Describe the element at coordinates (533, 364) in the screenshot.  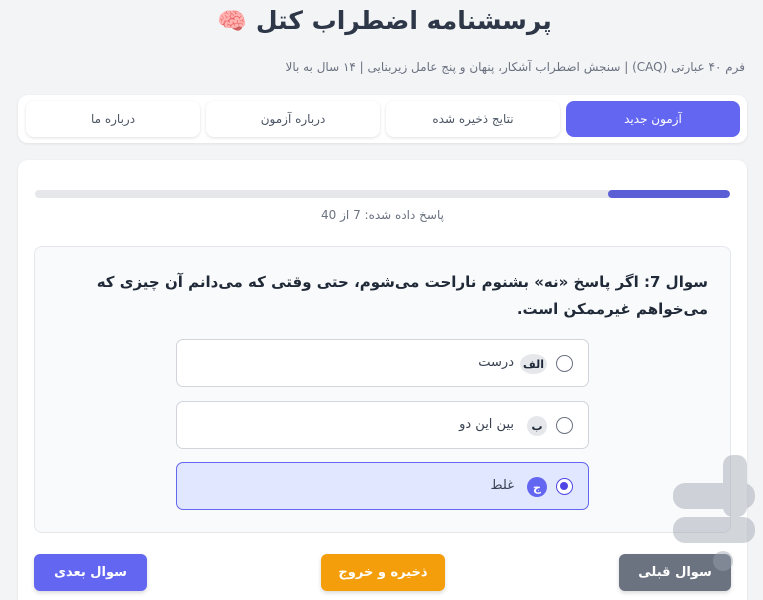
I see `option-badge: الف` at that location.